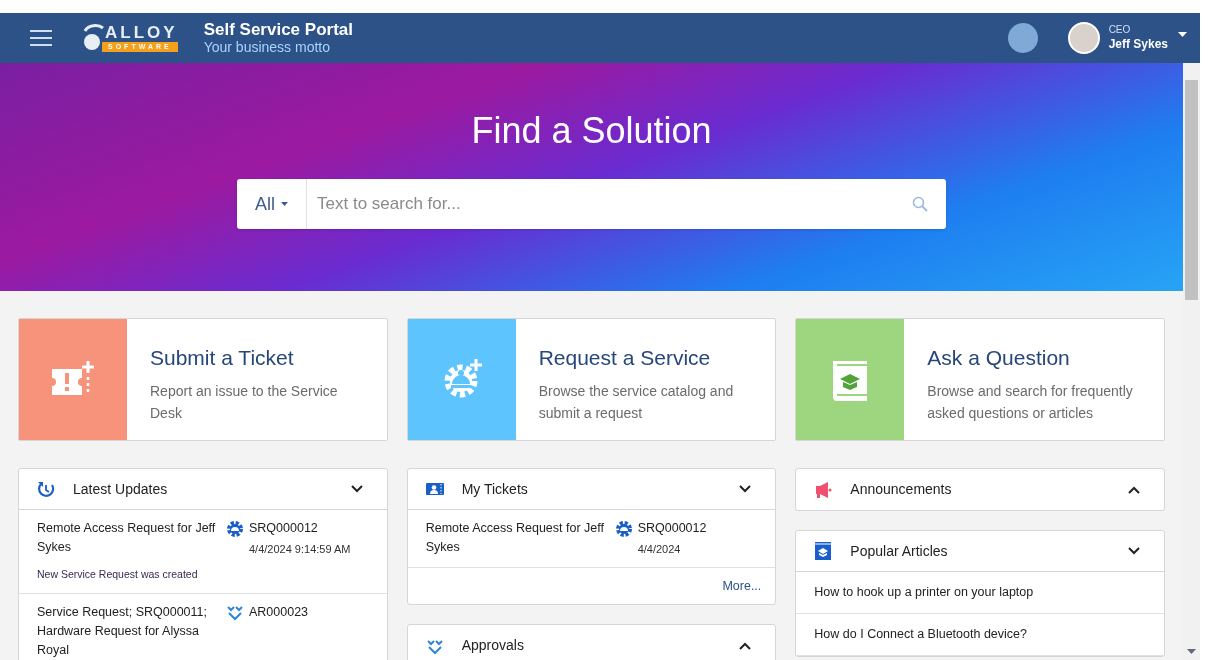 The image size is (1211, 660). What do you see at coordinates (141, 33) in the screenshot?
I see `logo-text: ALLOY` at bounding box center [141, 33].